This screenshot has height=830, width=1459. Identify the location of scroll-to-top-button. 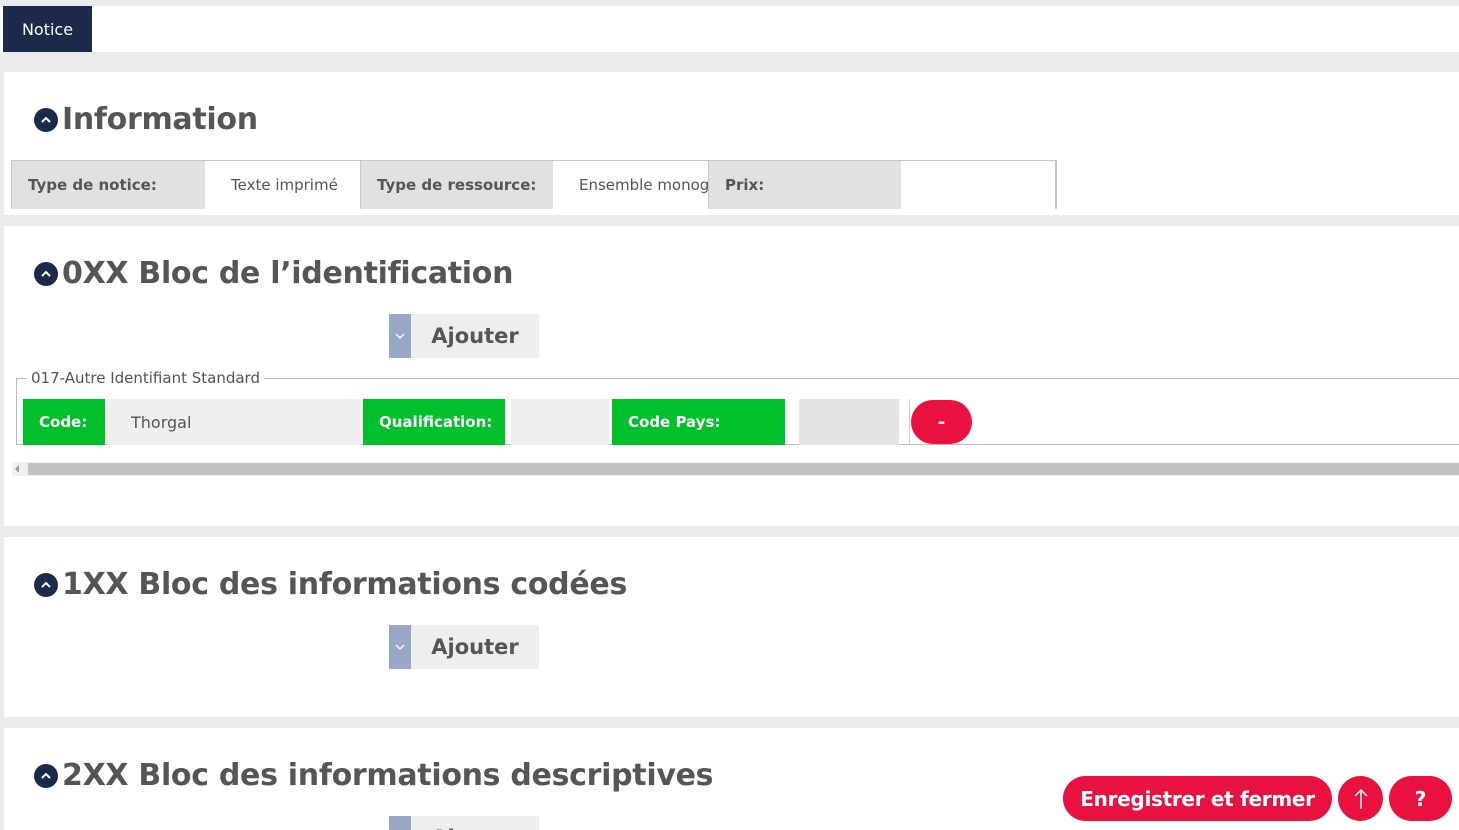
(1360, 798).